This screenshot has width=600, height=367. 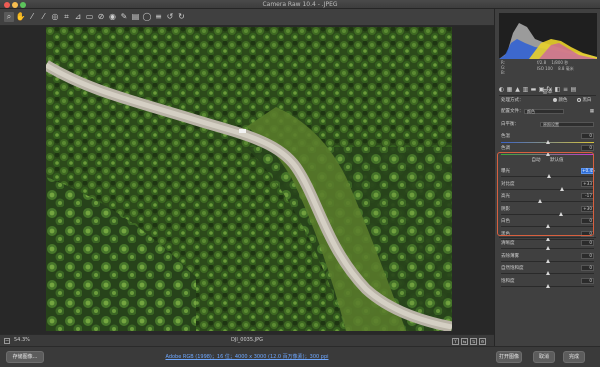 I want to click on histogram, so click(x=548, y=36).